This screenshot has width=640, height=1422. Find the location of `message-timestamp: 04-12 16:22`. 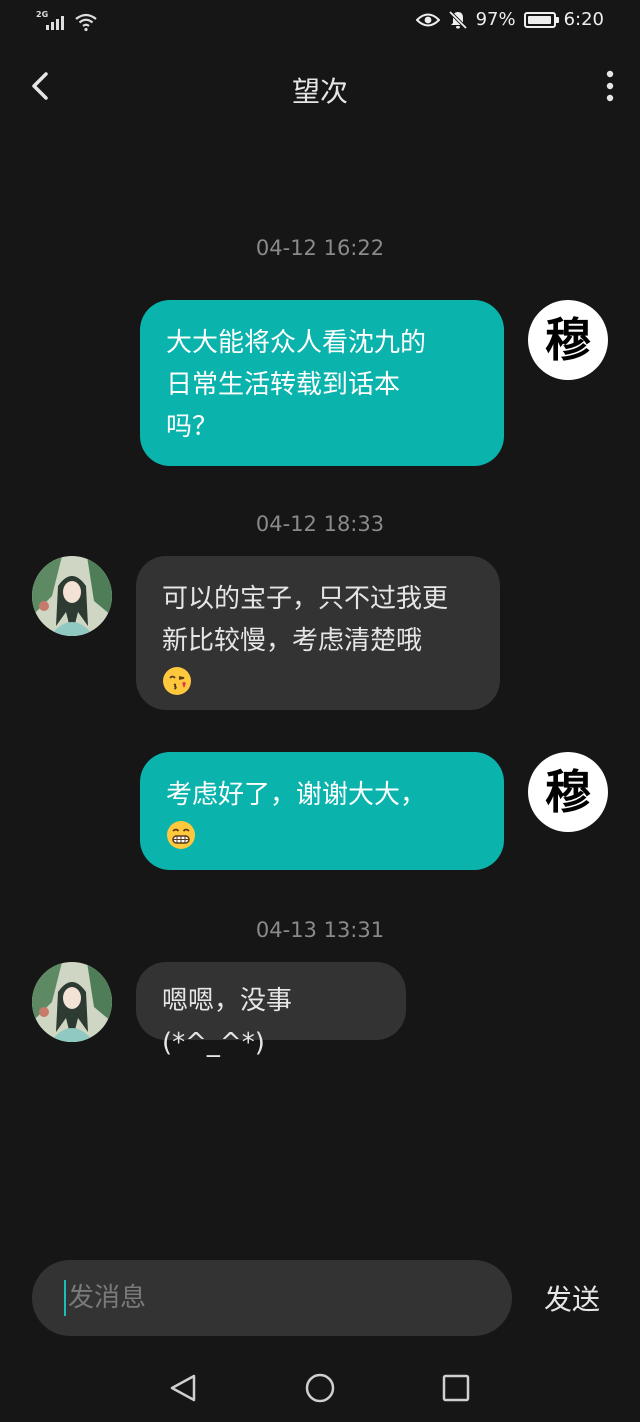

message-timestamp: 04-12 16:22 is located at coordinates (320, 248).